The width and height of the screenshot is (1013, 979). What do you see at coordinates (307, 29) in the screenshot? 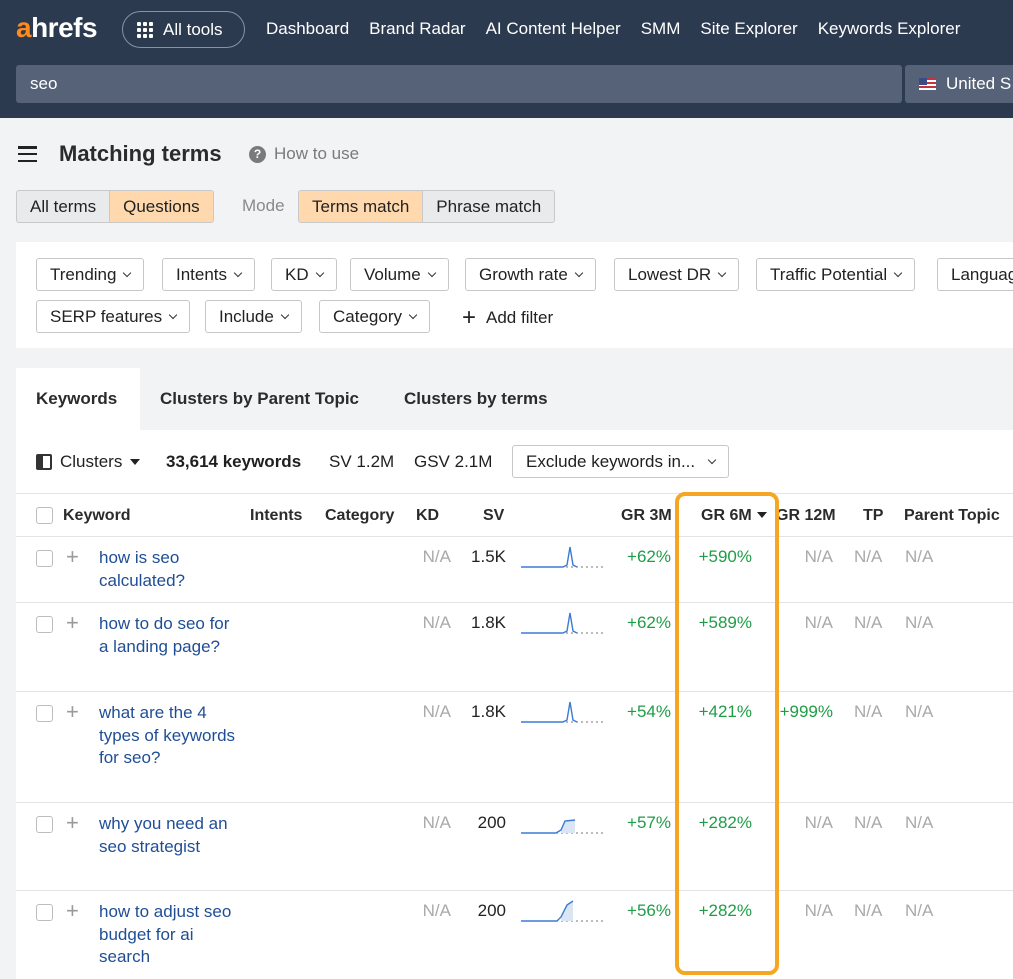
I see `nav-dashboard: Dashboard` at bounding box center [307, 29].